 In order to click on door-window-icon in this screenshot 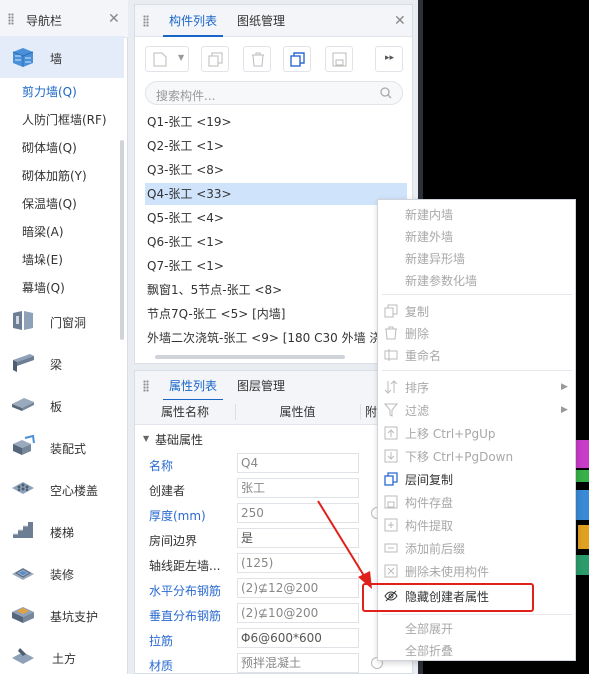, I will do `click(23, 320)`.